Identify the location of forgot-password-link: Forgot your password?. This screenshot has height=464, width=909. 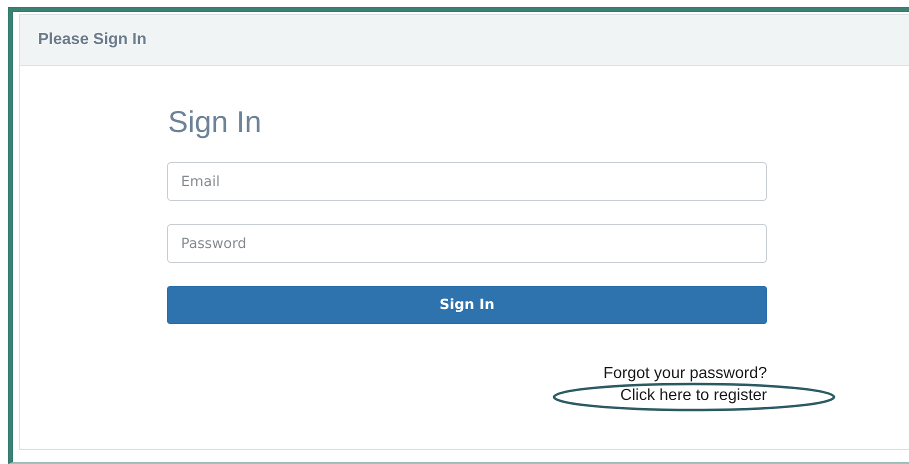
(685, 373).